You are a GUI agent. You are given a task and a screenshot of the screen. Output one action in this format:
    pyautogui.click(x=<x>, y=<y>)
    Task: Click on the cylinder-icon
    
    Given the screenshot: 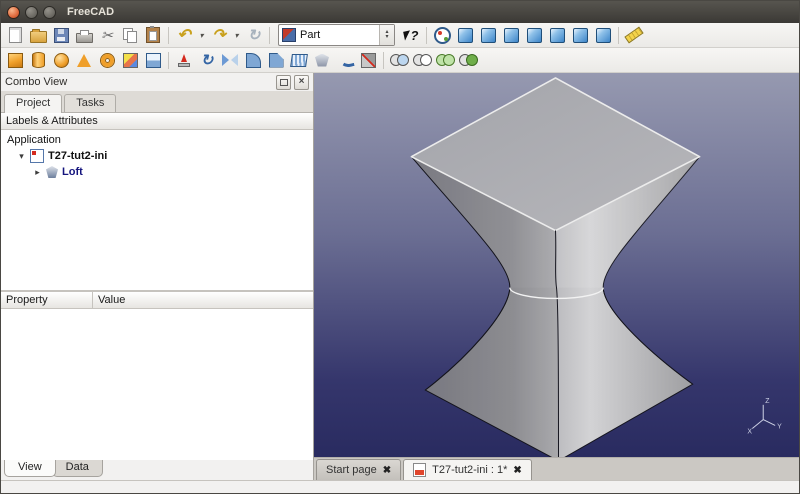 What is the action you would take?
    pyautogui.click(x=38, y=60)
    